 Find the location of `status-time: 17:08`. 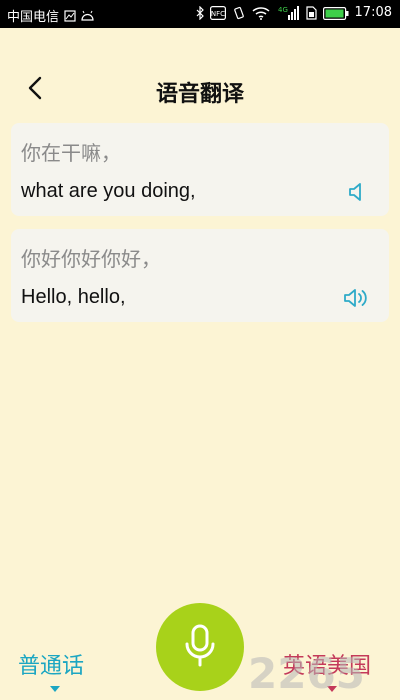

status-time: 17:08 is located at coordinates (373, 12).